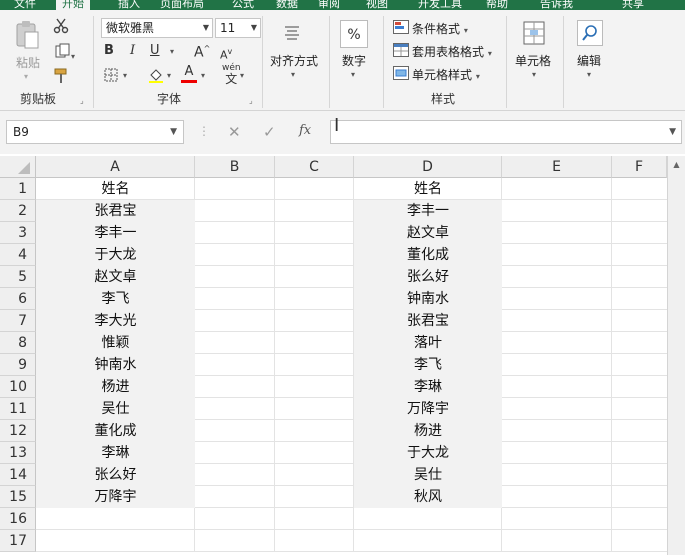 The height and width of the screenshot is (555, 685). I want to click on column-header-e: E, so click(557, 167).